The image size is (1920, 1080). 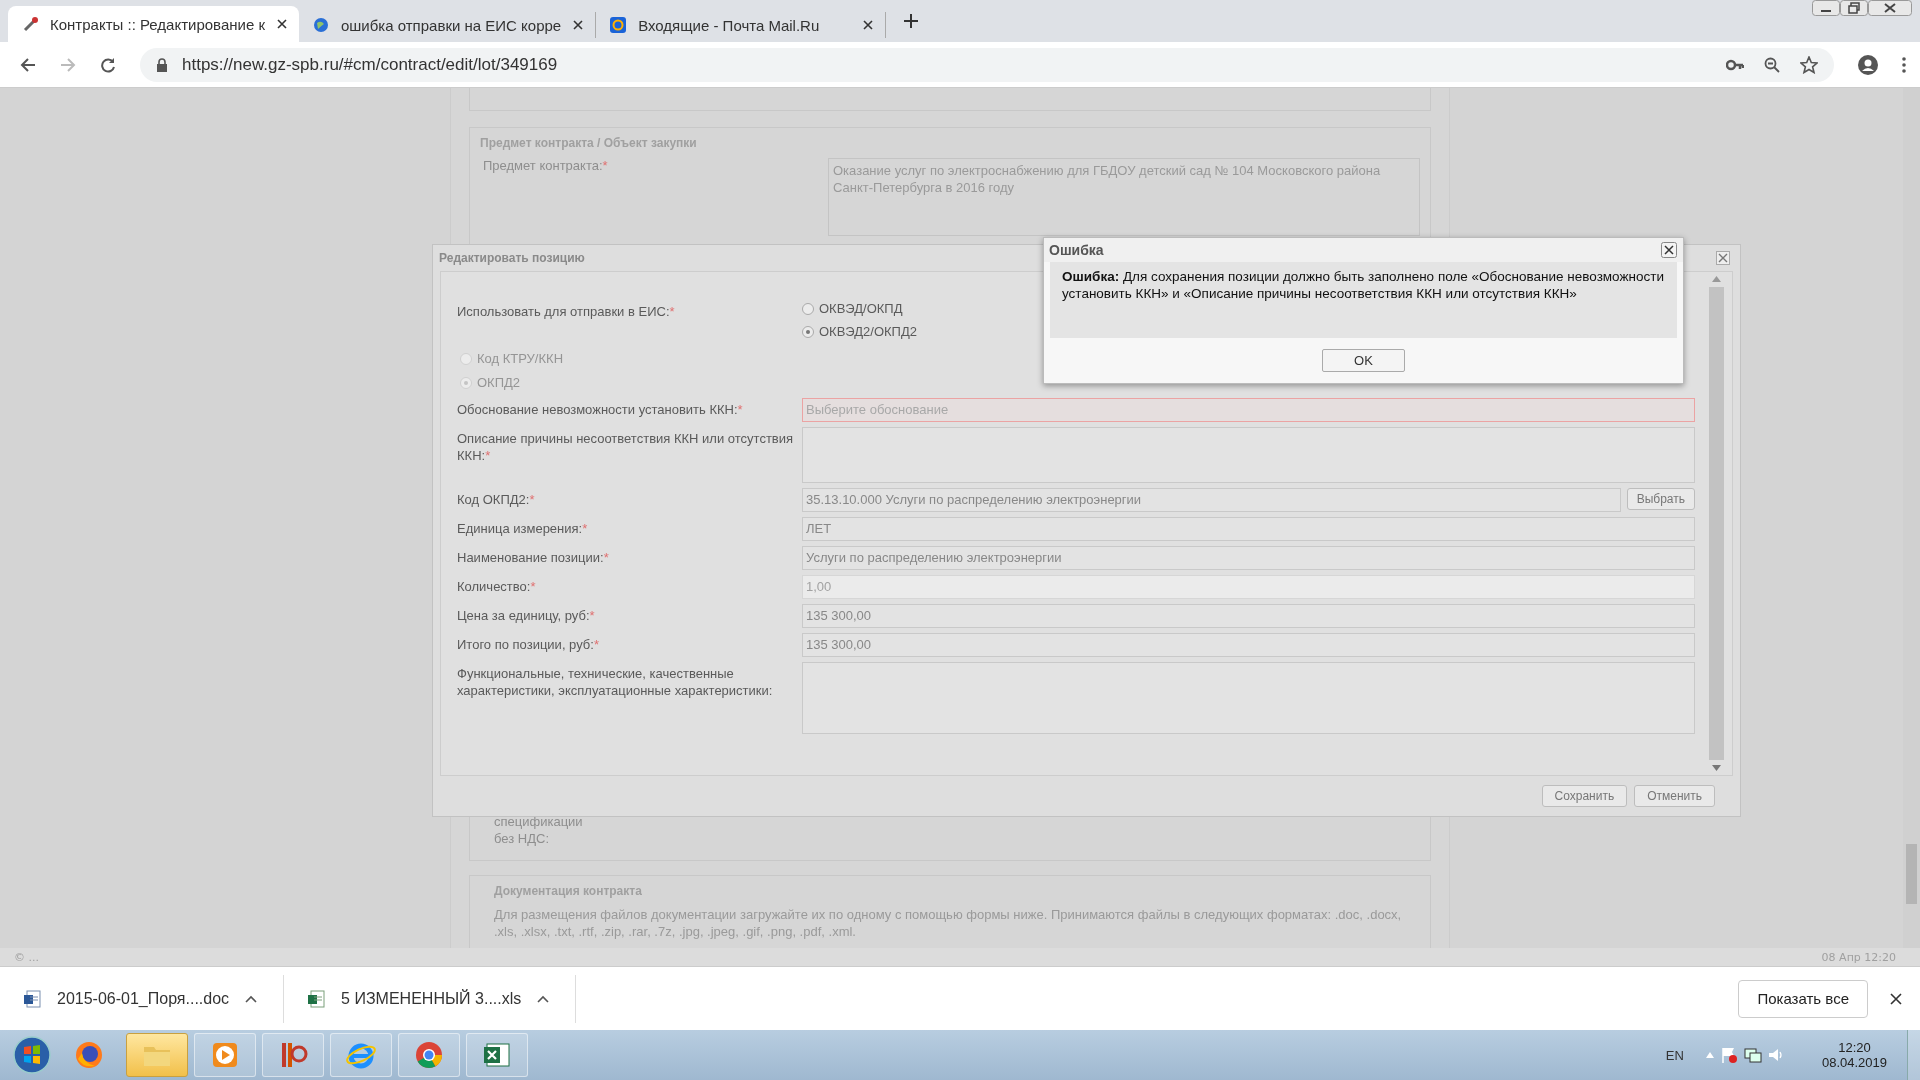 What do you see at coordinates (1809, 64) in the screenshot?
I see `star-icon` at bounding box center [1809, 64].